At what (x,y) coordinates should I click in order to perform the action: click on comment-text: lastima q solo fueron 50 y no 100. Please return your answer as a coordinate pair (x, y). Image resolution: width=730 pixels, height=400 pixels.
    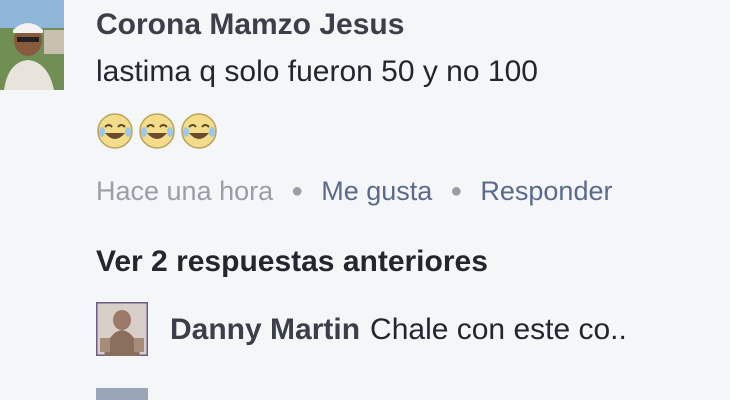
    Looking at the image, I should click on (317, 71).